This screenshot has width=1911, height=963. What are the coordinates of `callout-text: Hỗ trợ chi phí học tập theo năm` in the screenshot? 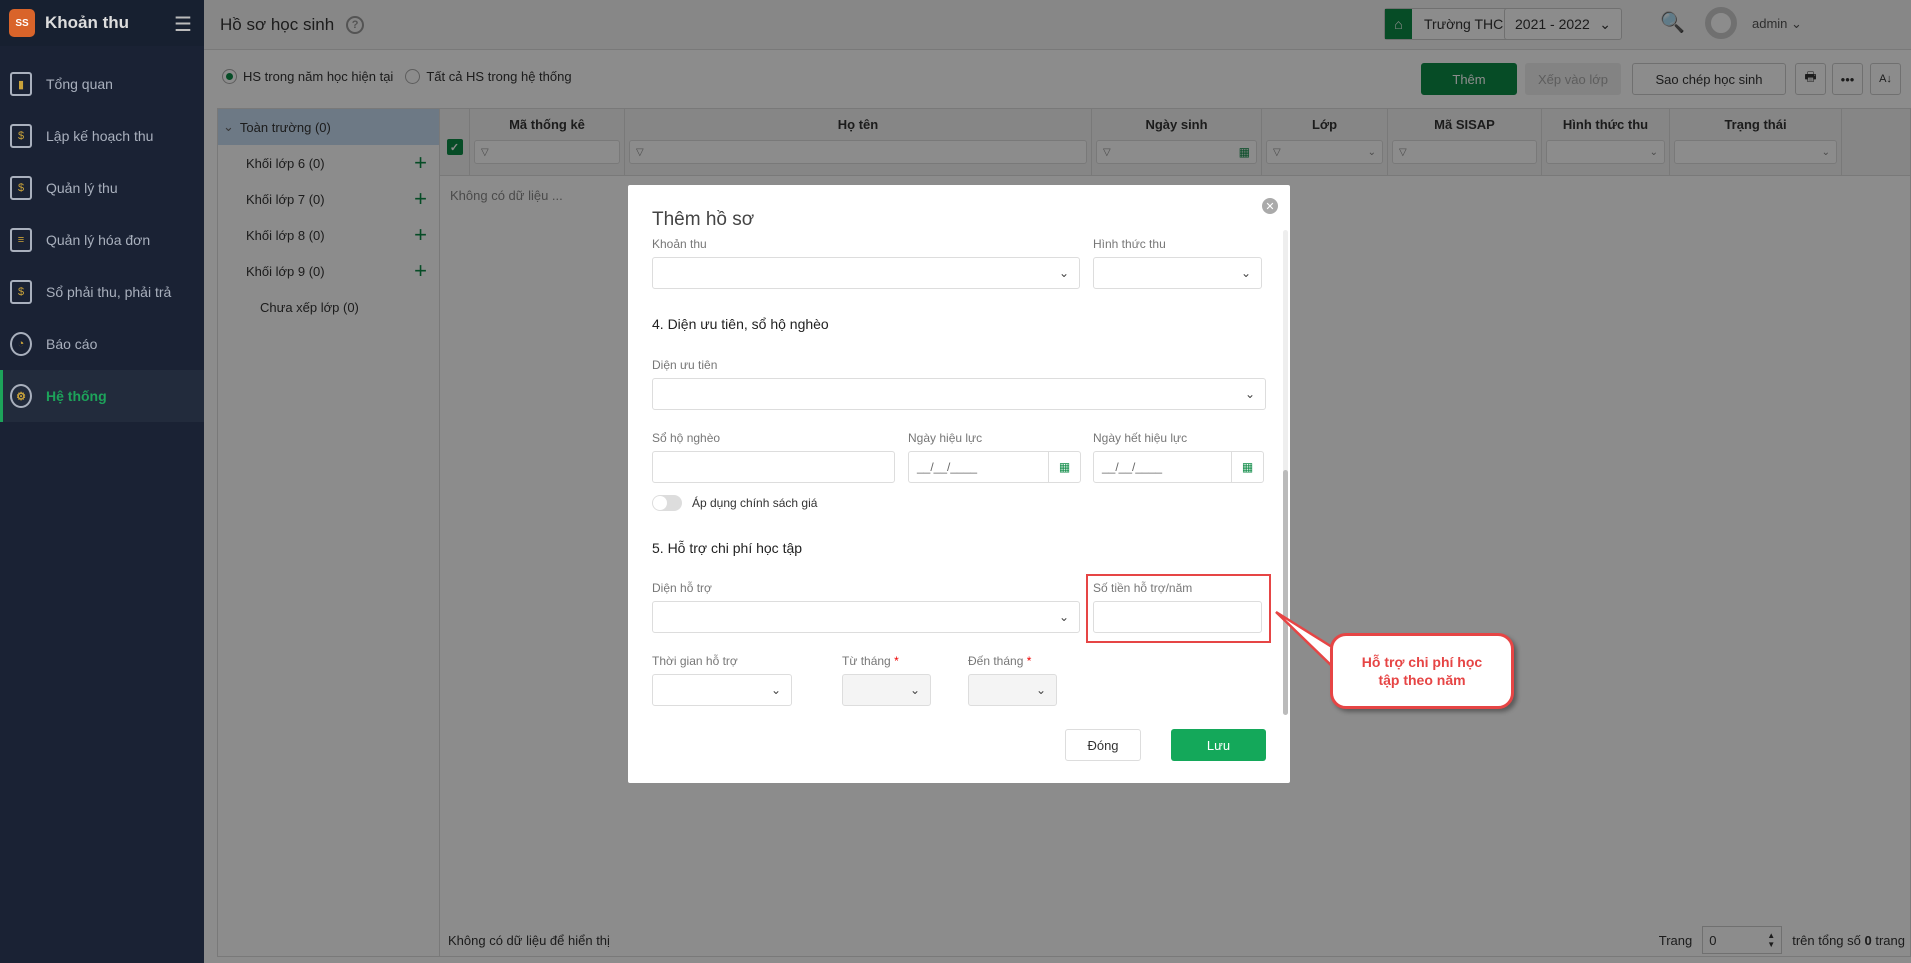 It's located at (1422, 671).